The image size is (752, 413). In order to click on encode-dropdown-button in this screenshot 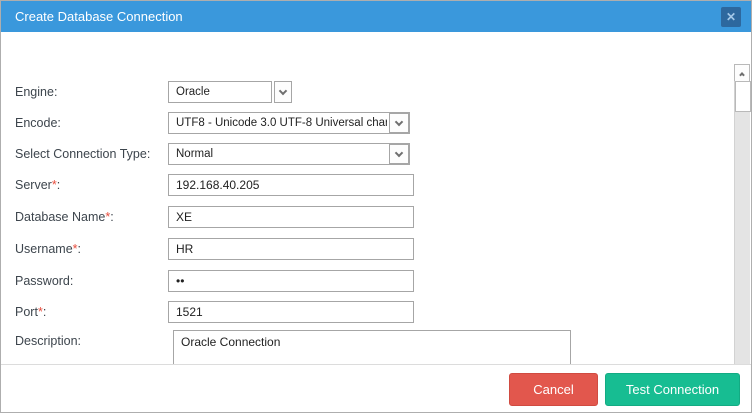, I will do `click(399, 123)`.